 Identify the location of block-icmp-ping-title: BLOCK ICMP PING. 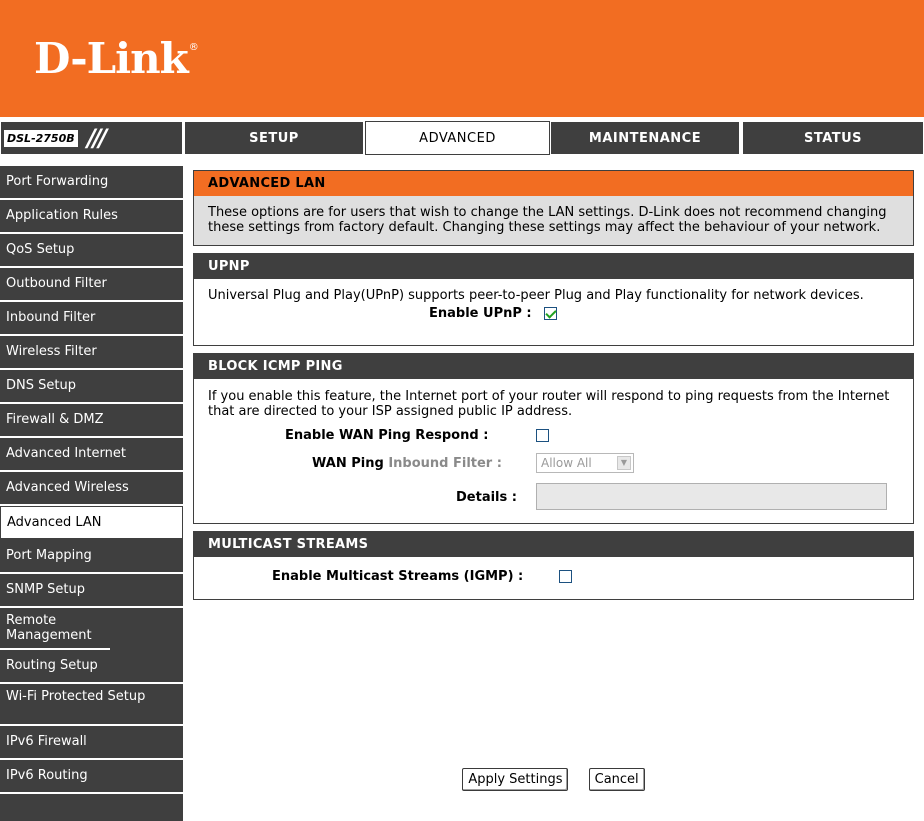
(553, 366).